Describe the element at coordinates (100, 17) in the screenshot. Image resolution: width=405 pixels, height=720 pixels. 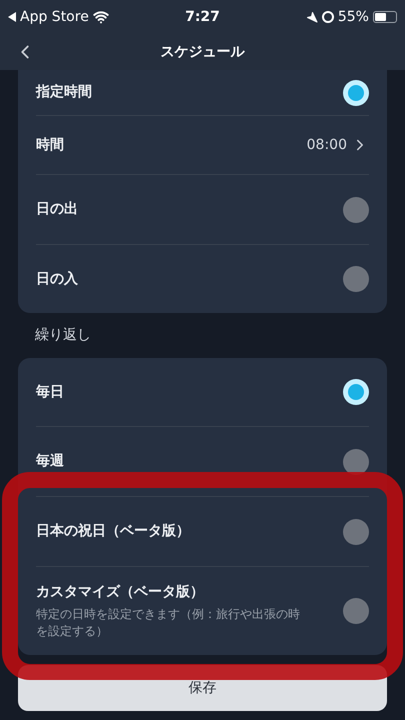
I see `wifi-icon` at that location.